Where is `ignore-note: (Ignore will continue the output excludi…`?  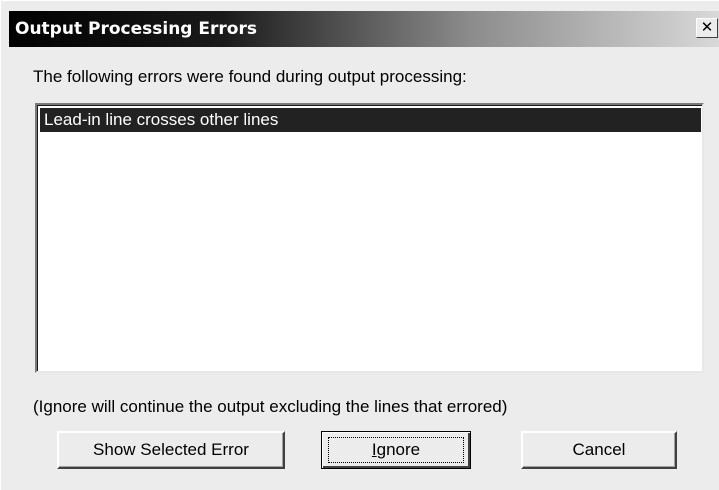
ignore-note: (Ignore will continue the output excludi… is located at coordinates (270, 406).